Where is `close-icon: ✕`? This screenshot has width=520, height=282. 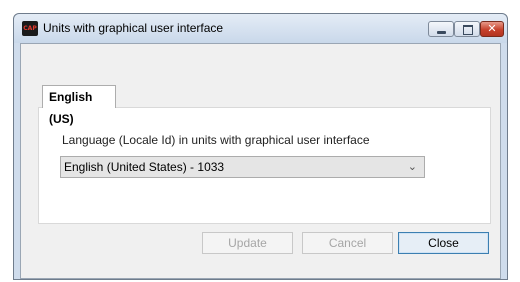 close-icon: ✕ is located at coordinates (492, 28).